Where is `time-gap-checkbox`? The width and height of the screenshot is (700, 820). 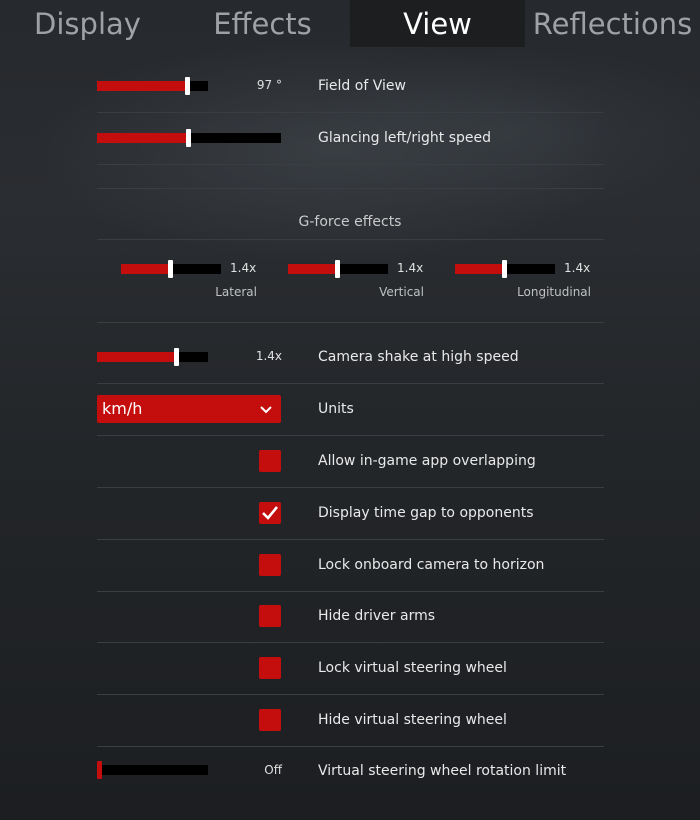 time-gap-checkbox is located at coordinates (270, 513).